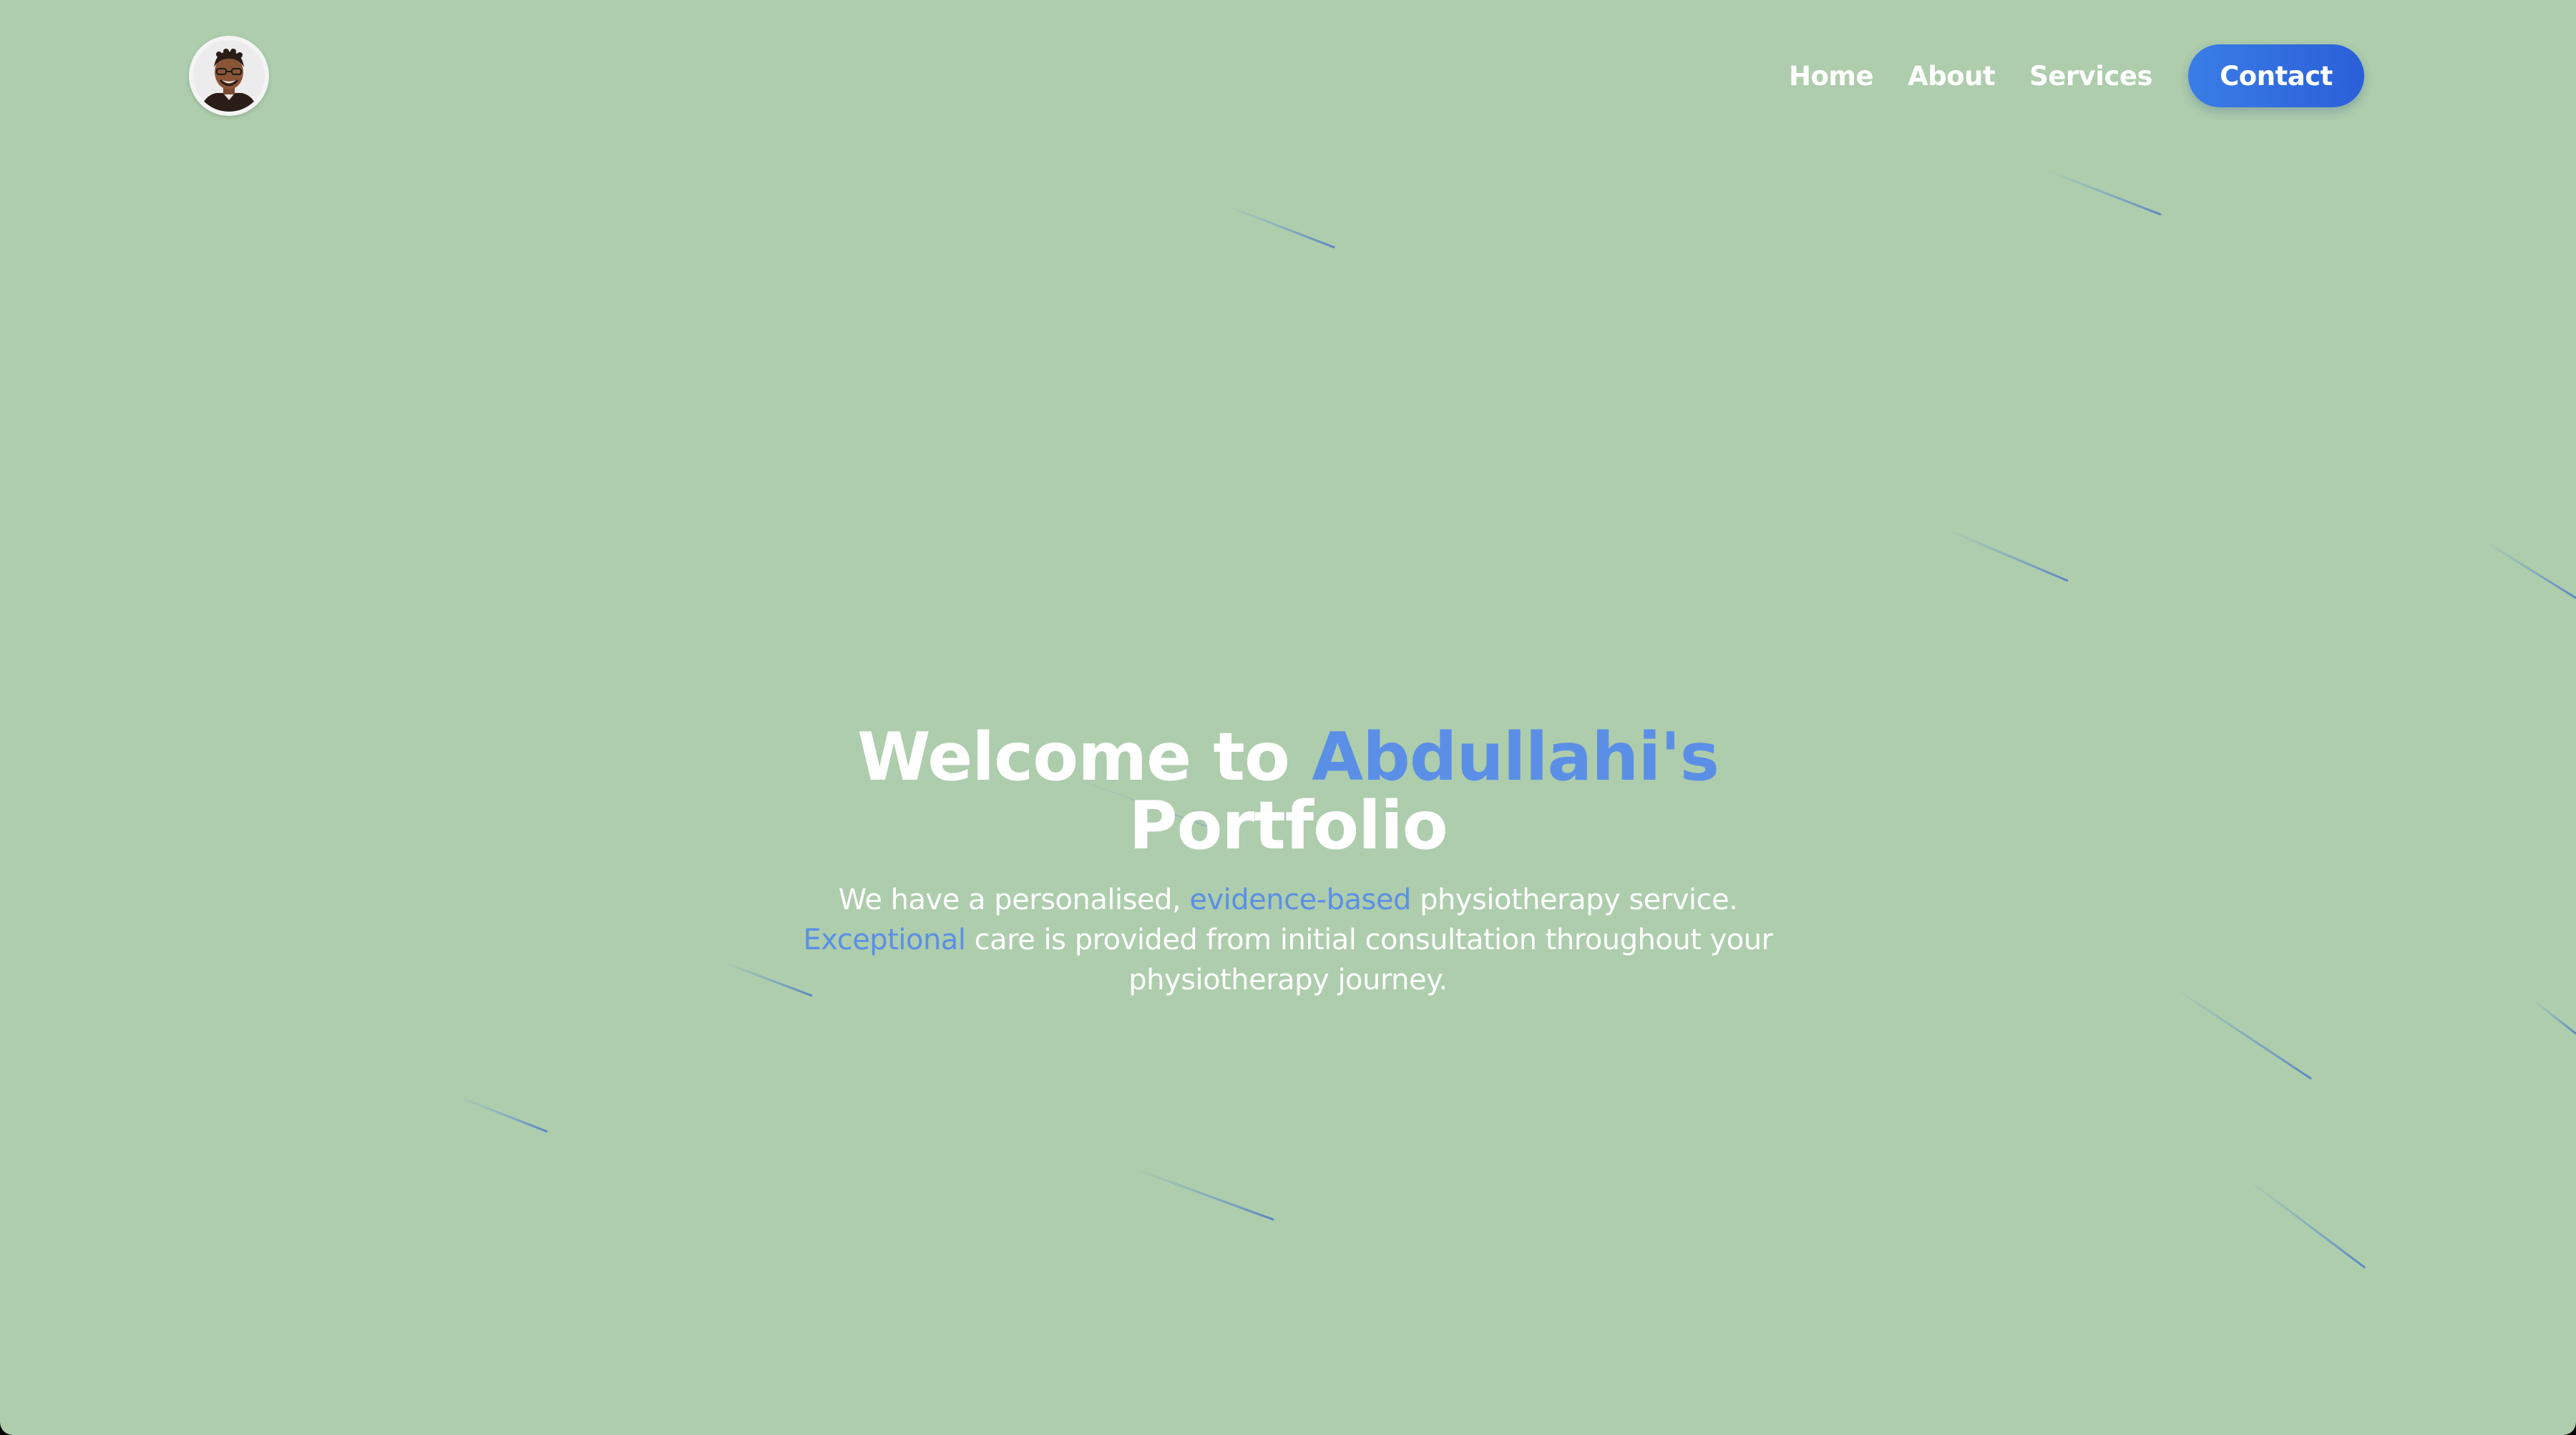  What do you see at coordinates (2090, 76) in the screenshot?
I see `nav-link-services: Services` at bounding box center [2090, 76].